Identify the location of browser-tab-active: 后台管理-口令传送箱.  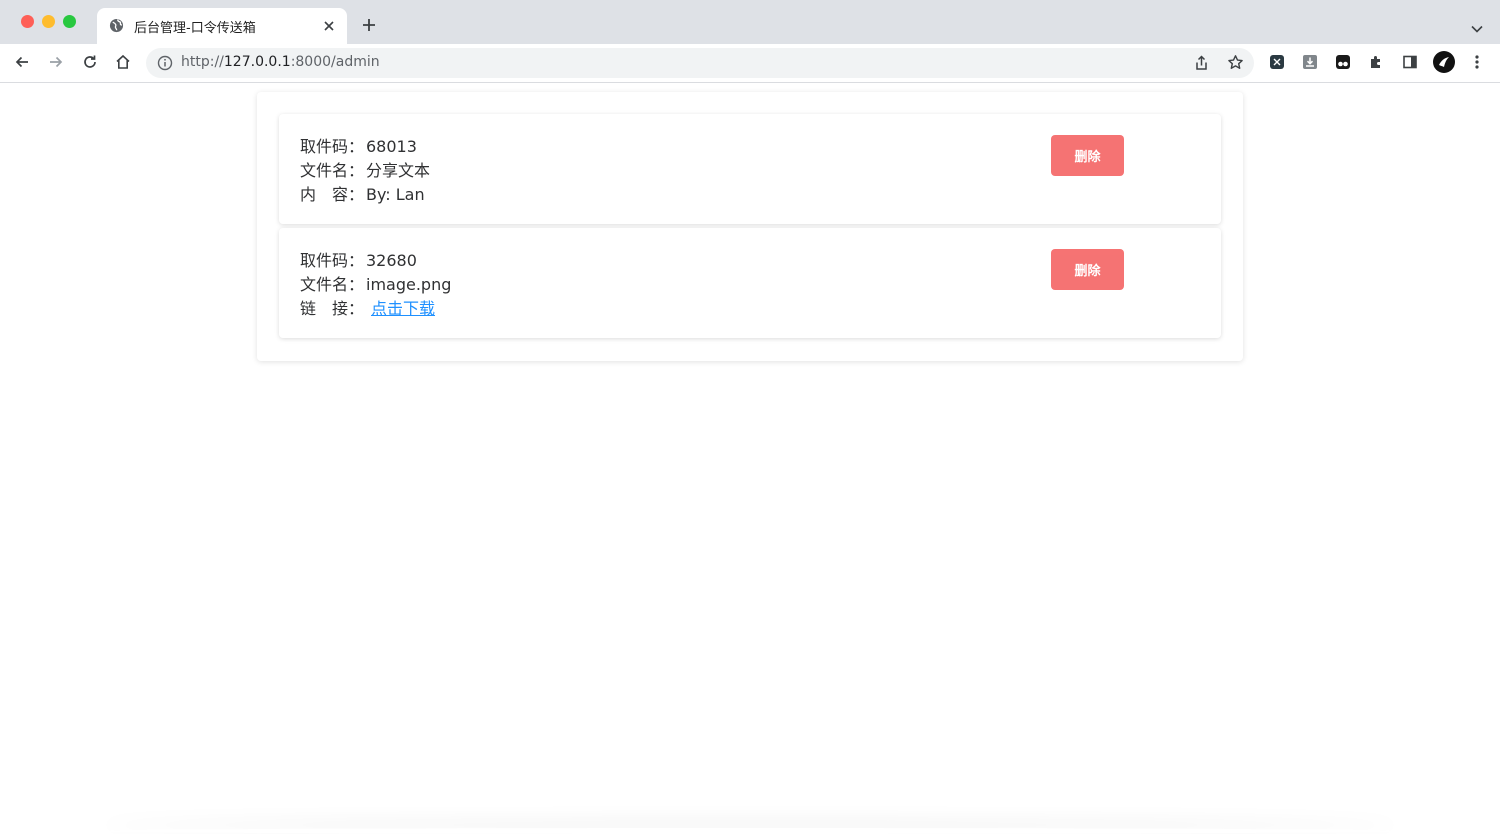
(222, 26).